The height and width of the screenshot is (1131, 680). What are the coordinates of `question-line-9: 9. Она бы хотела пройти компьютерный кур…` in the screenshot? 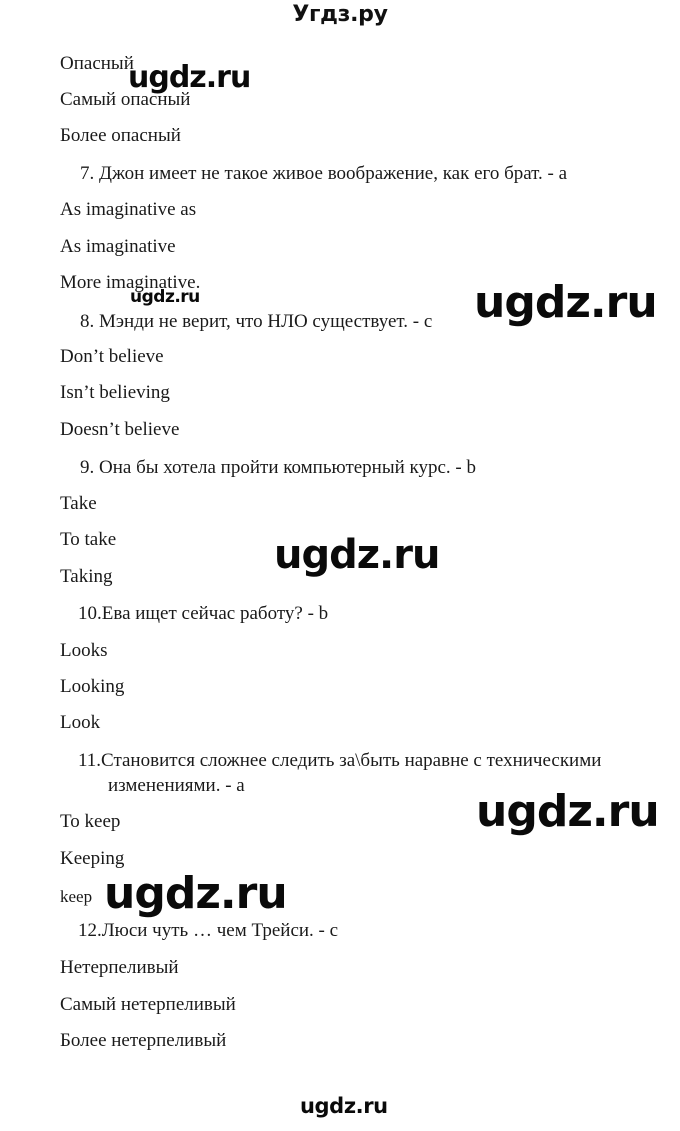 It's located at (278, 467).